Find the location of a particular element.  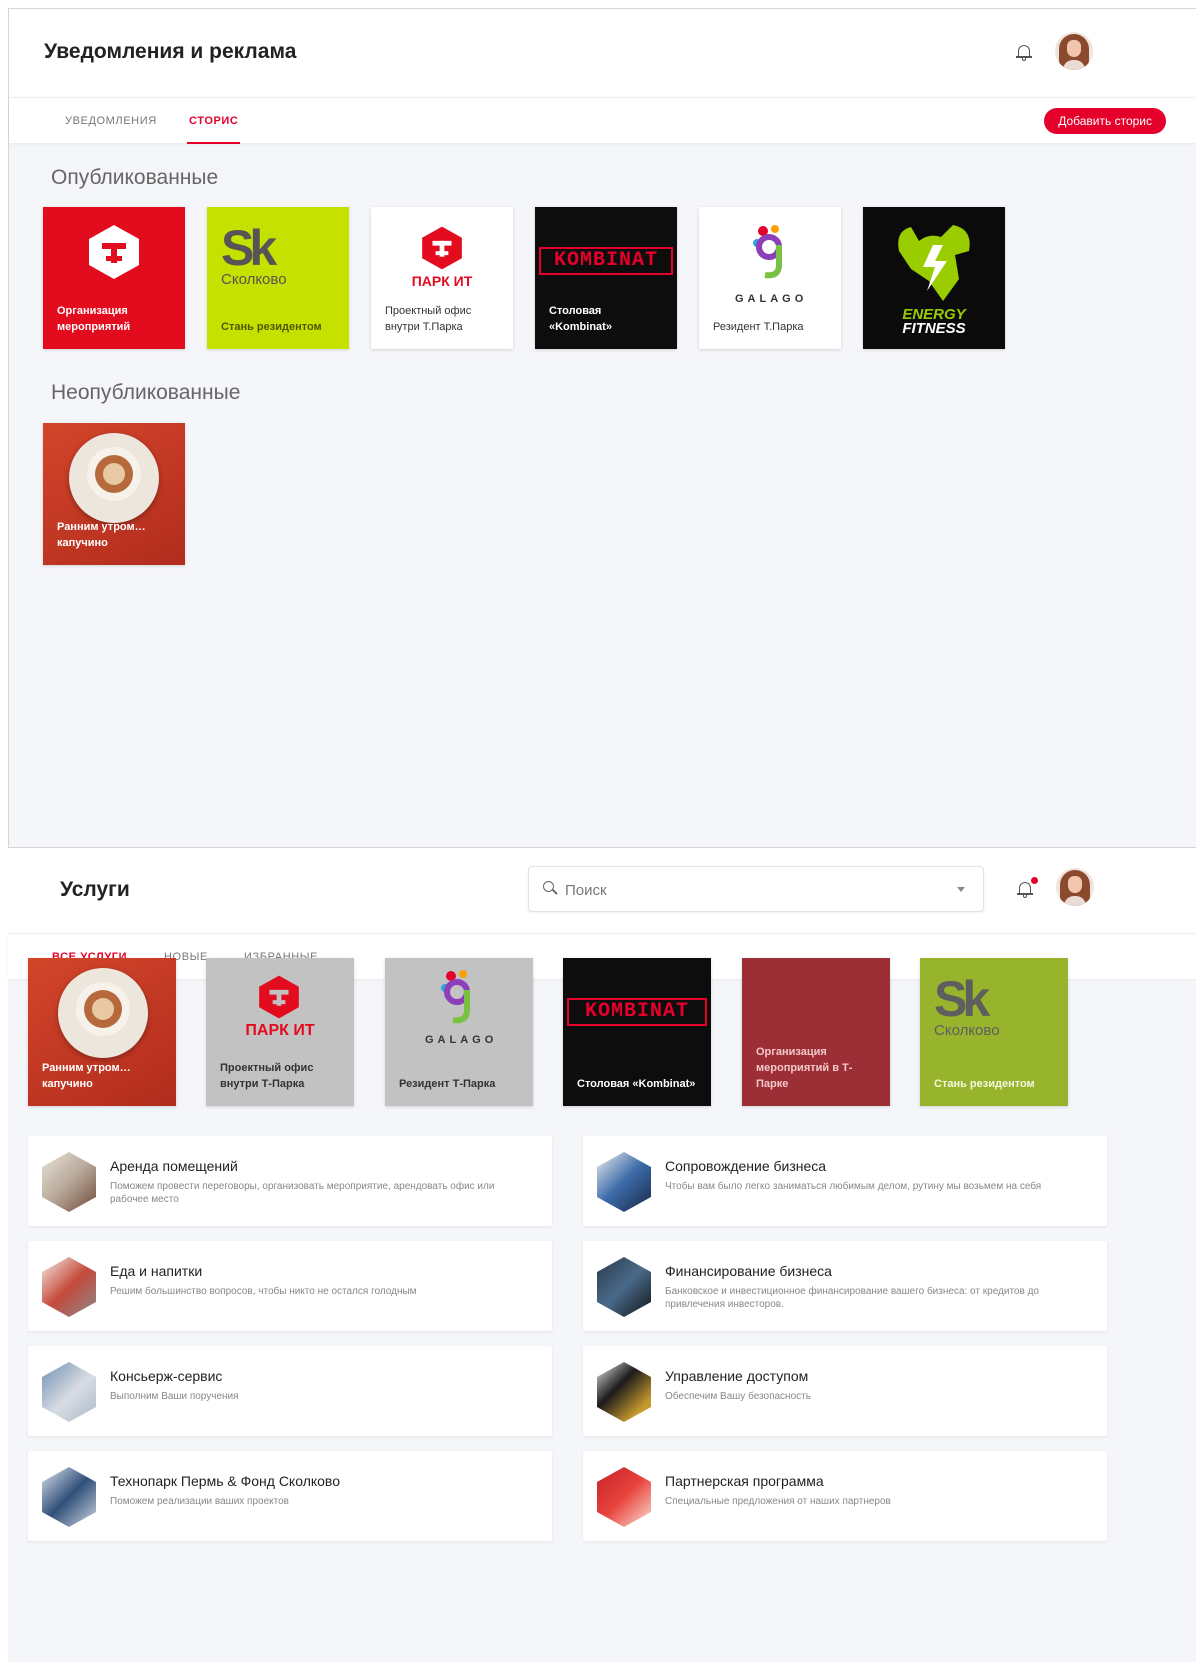

story-caption: Организация мероприятий is located at coordinates (94, 319).